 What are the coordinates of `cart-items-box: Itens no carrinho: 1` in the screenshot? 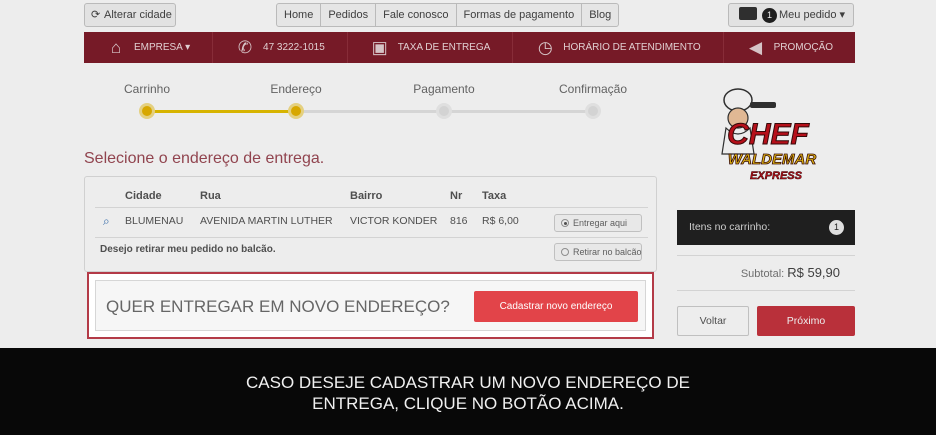 It's located at (766, 227).